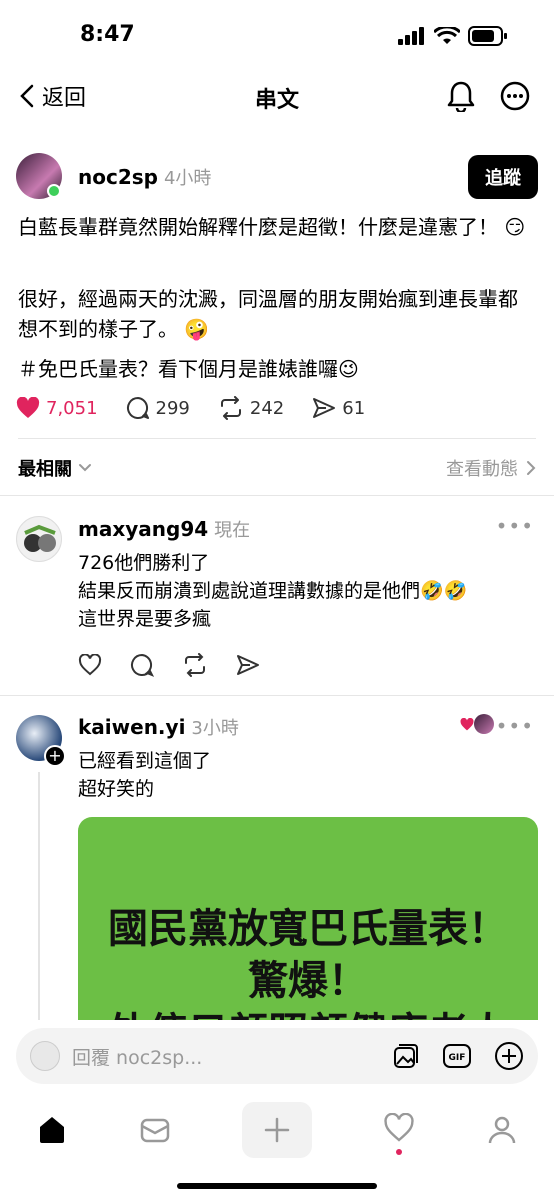 The height and width of the screenshot is (1200, 554). What do you see at coordinates (354, 408) in the screenshot?
I see `share-count: 61` at bounding box center [354, 408].